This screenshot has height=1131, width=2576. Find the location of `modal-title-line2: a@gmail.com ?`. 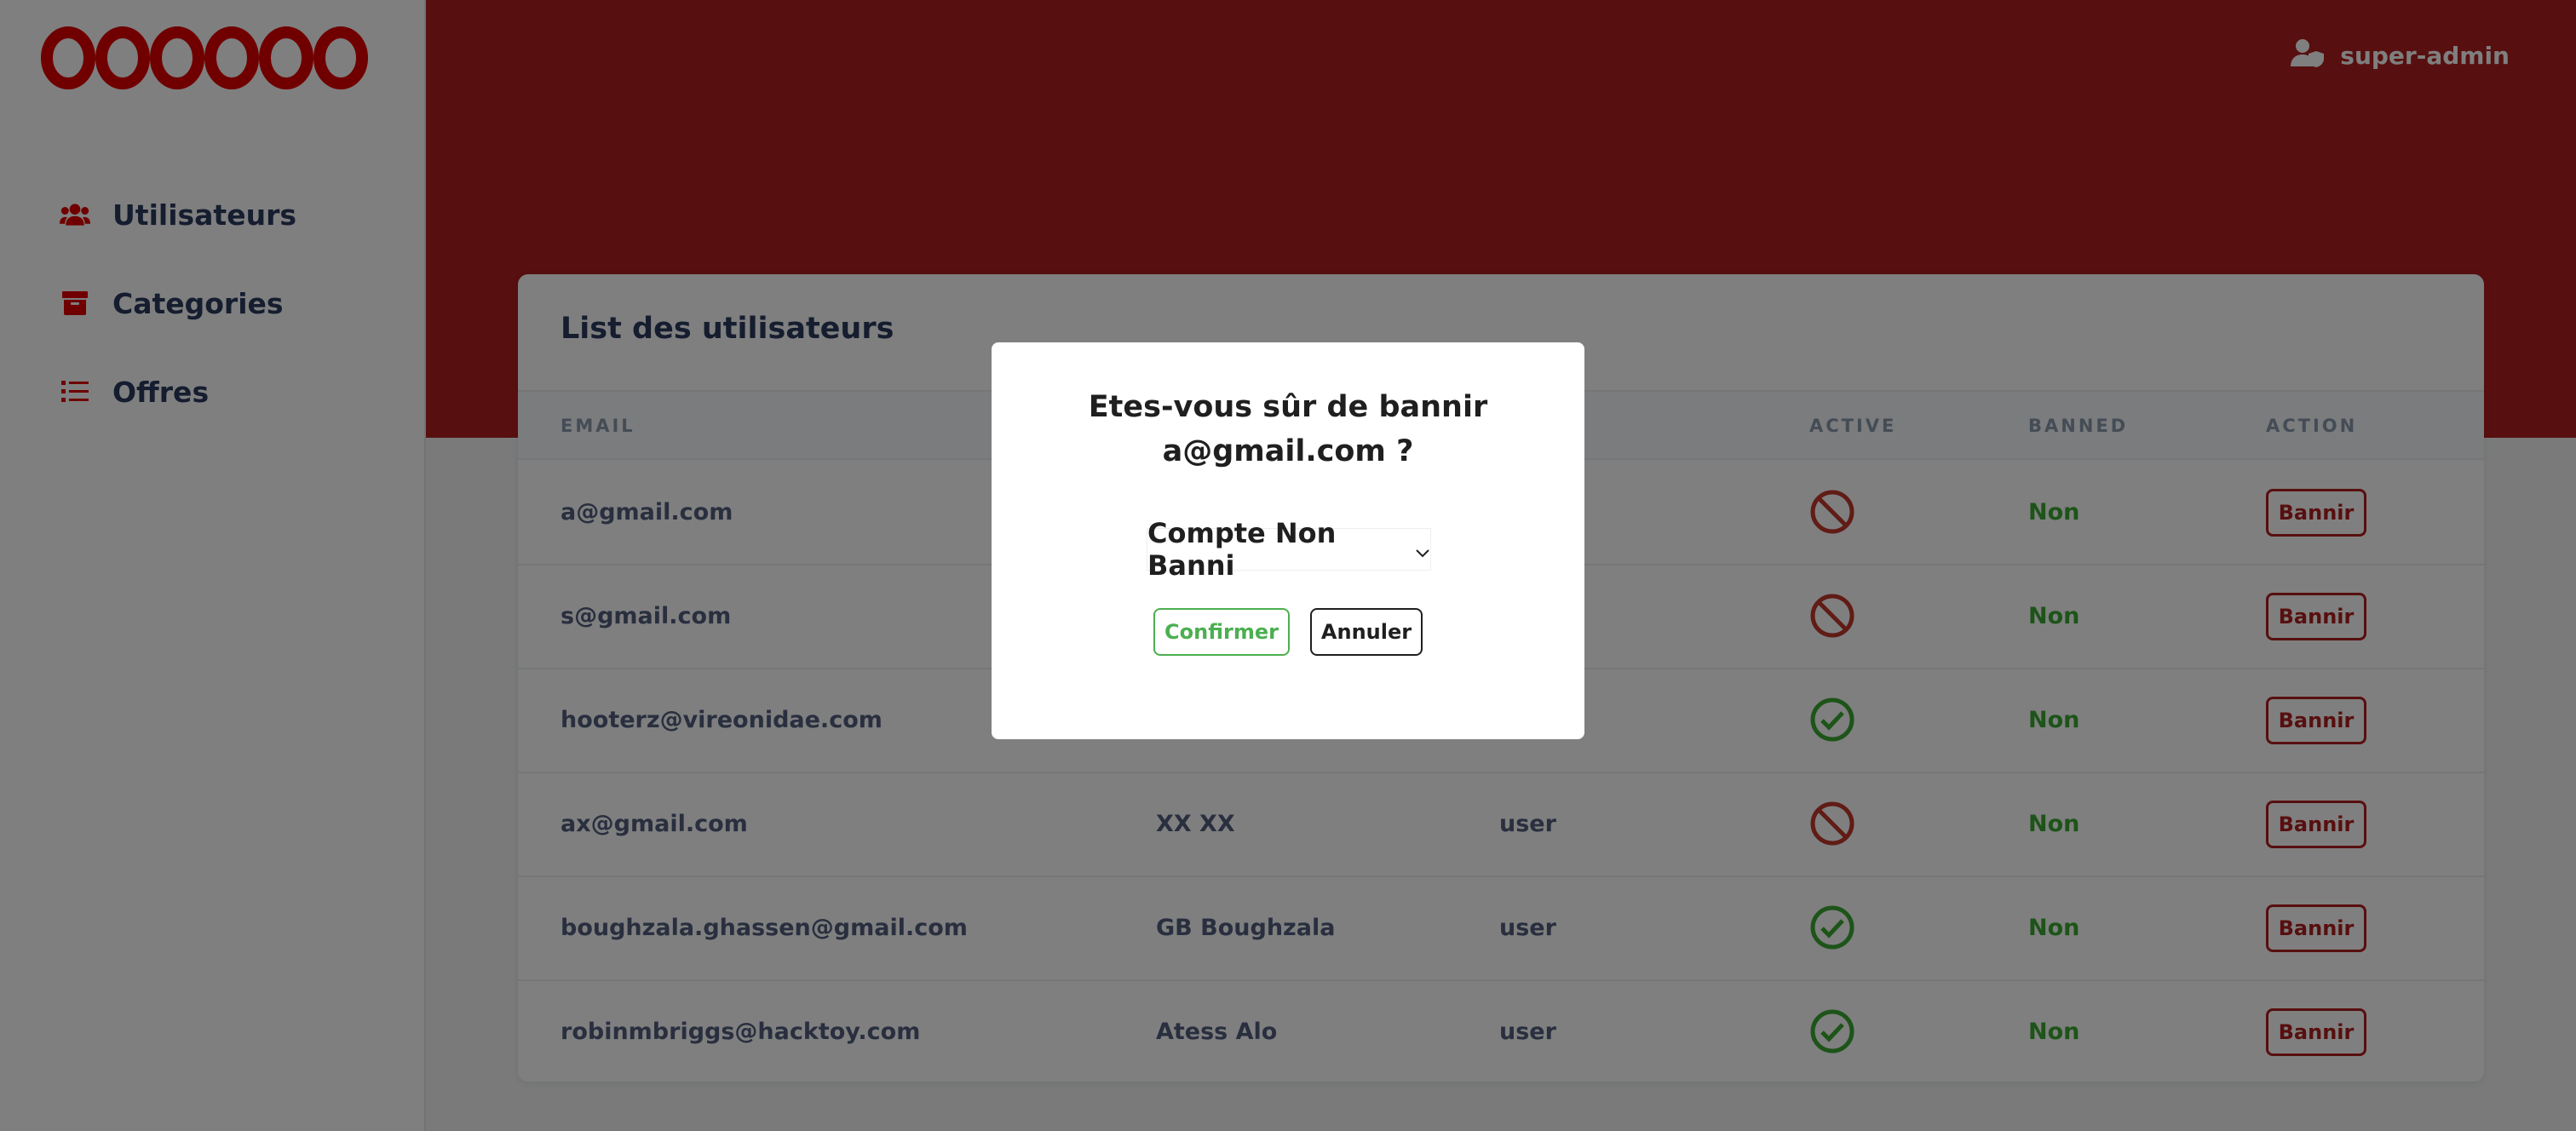

modal-title-line2: a@gmail.com ? is located at coordinates (1288, 451).